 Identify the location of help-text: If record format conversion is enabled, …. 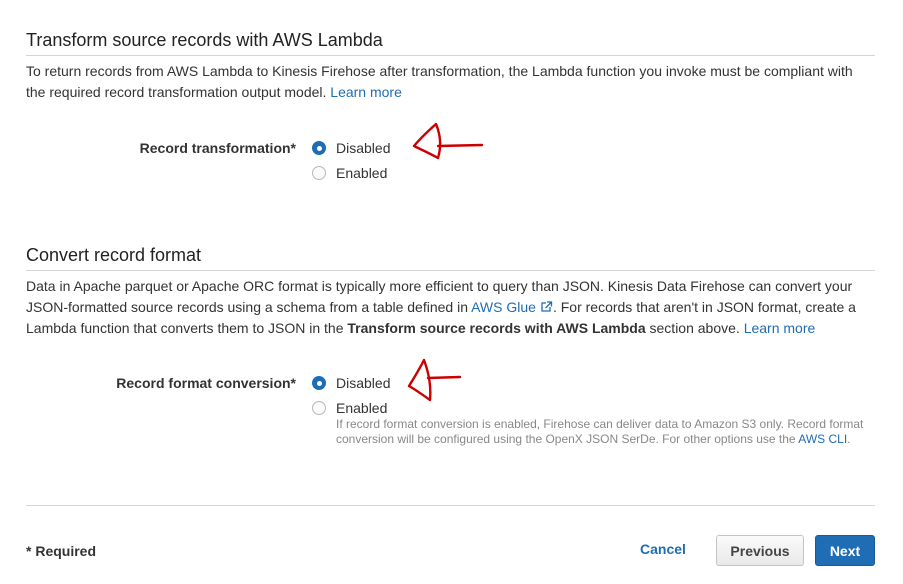
(600, 431).